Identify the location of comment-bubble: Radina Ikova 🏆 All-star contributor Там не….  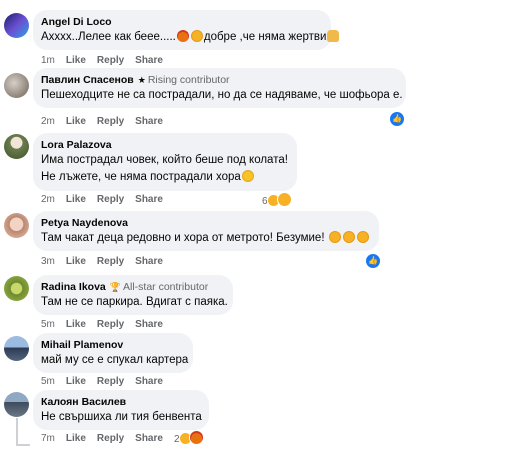
(133, 295).